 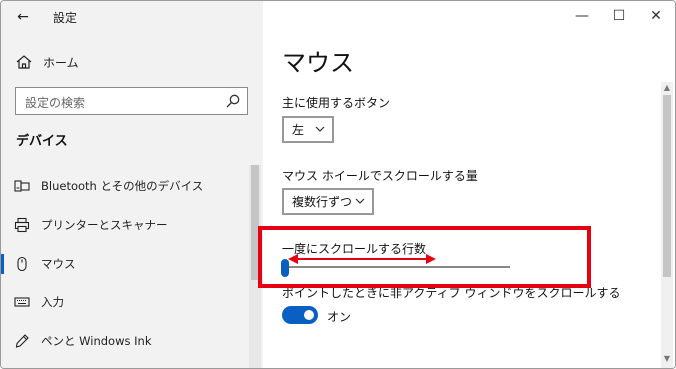 I want to click on scroll-up-arrow: ▲, so click(x=667, y=88).